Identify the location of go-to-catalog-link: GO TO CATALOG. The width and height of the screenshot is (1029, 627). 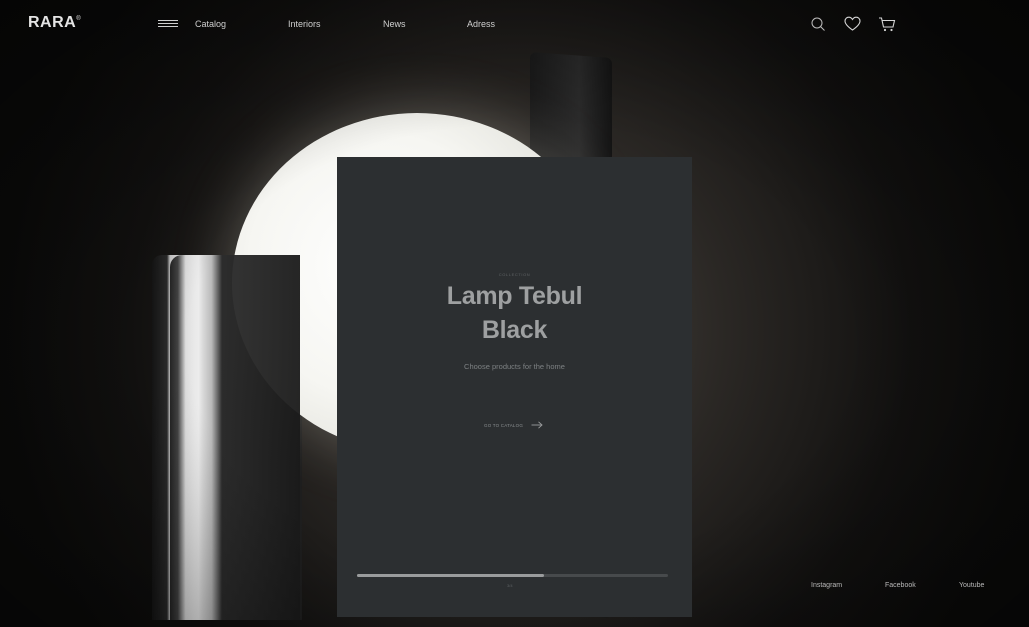
(513, 425).